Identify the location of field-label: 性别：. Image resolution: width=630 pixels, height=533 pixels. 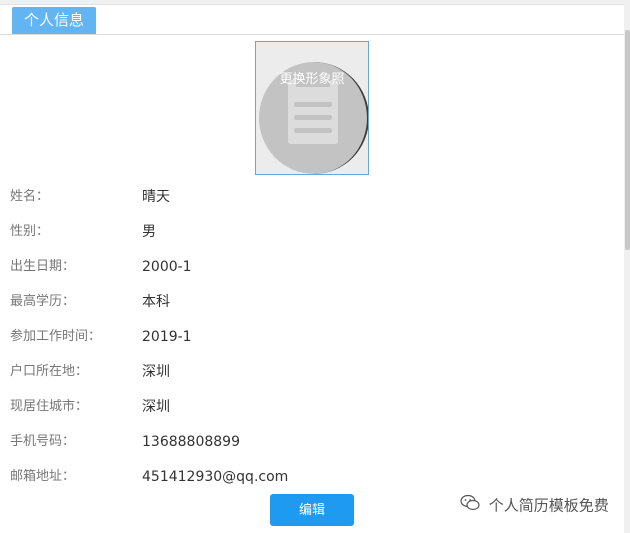
(30, 231).